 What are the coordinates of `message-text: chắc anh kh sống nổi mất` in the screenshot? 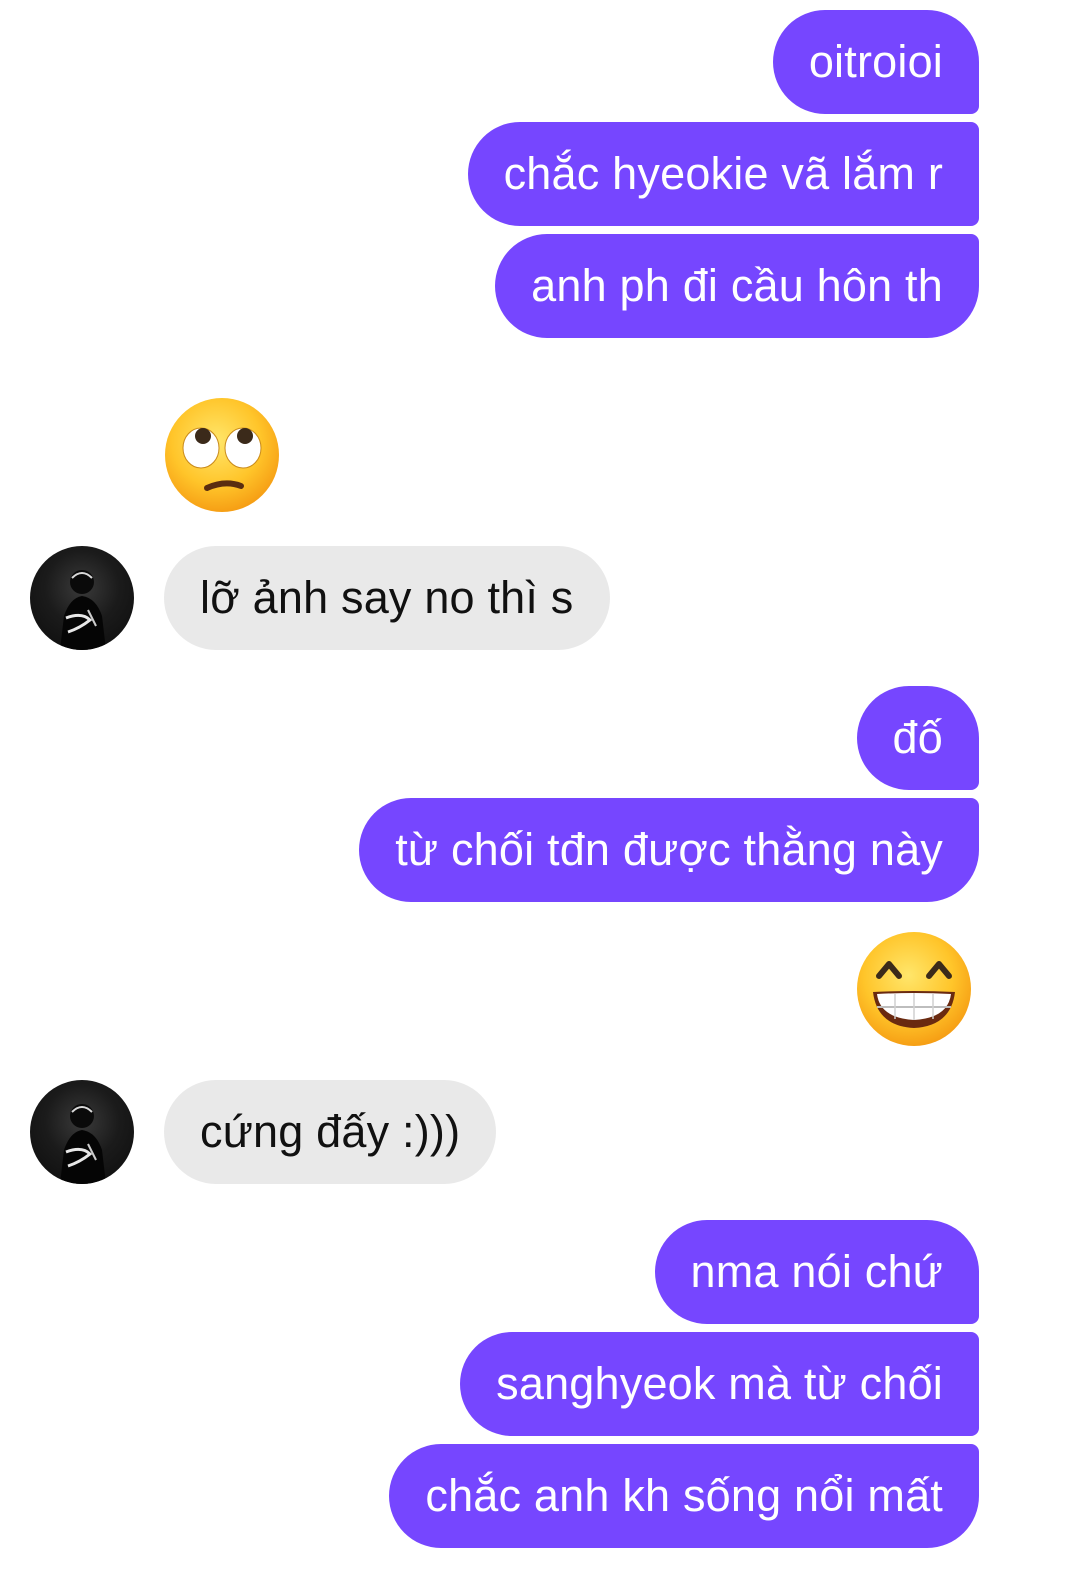 It's located at (684, 1495).